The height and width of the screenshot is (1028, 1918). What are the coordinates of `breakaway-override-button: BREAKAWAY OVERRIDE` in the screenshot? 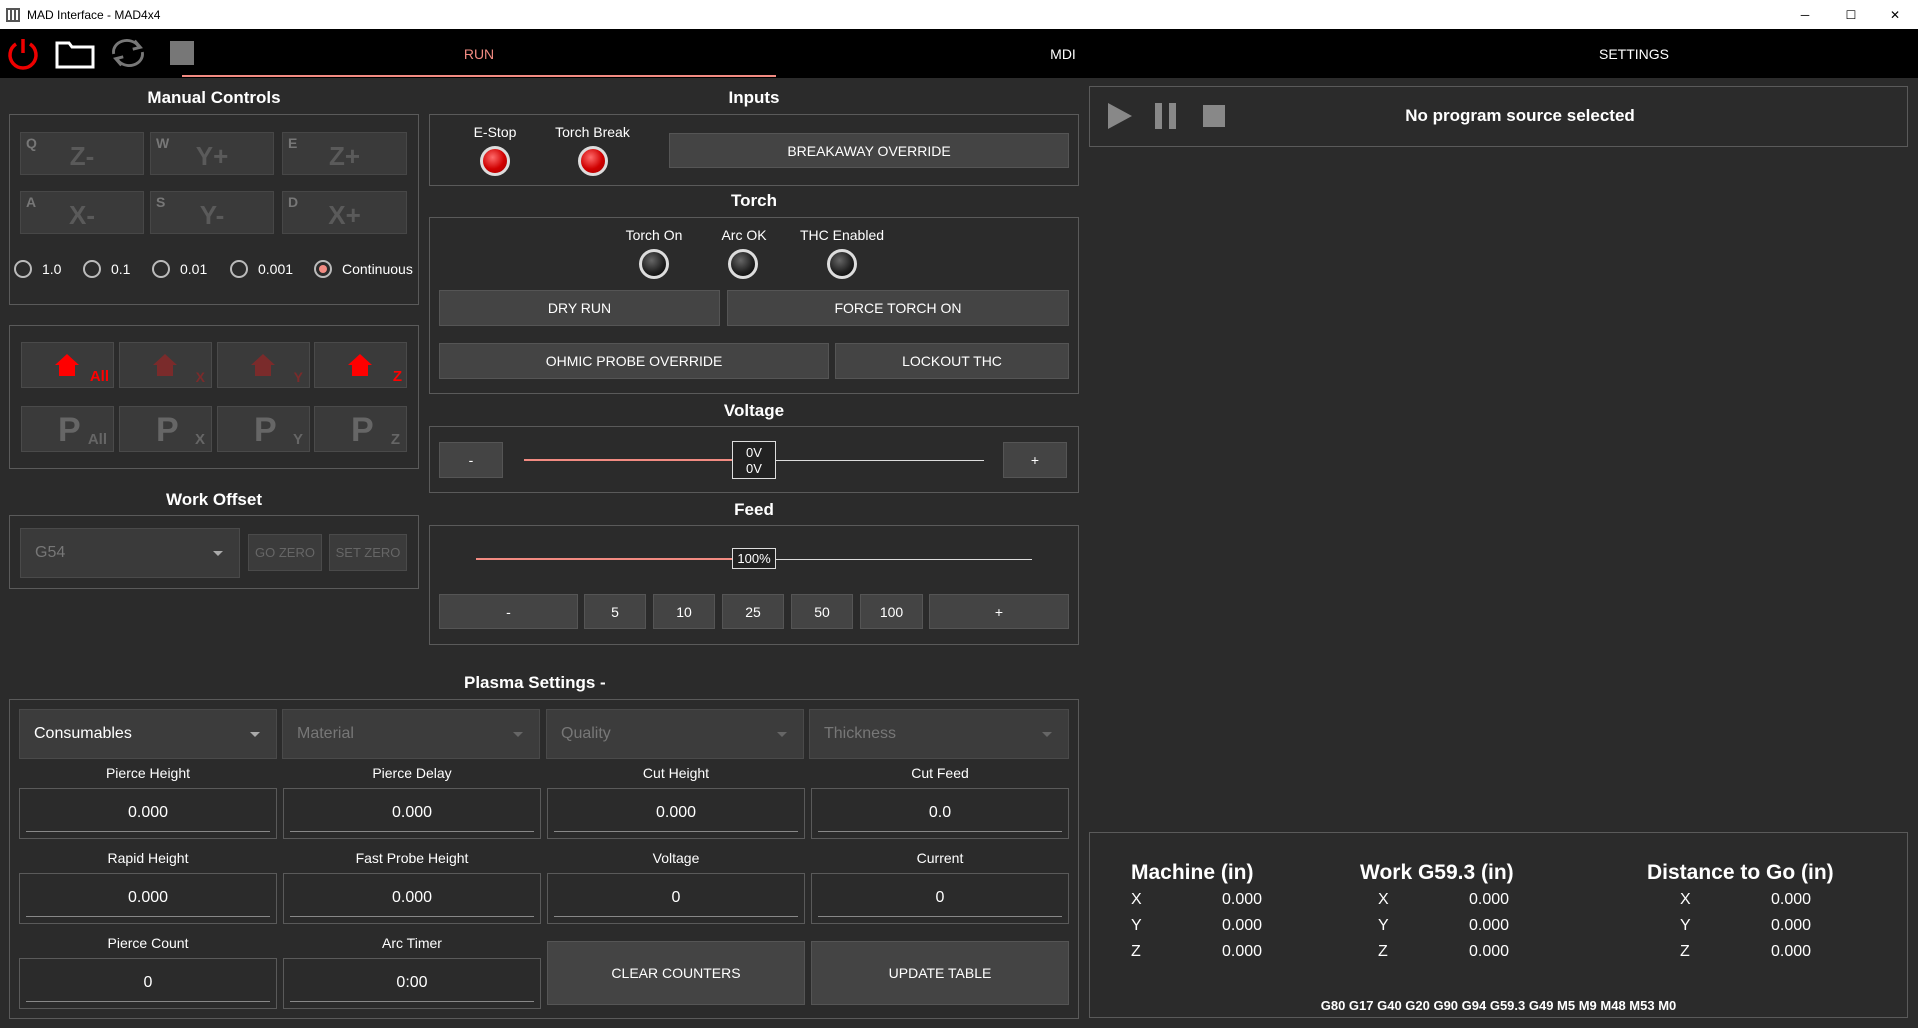 It's located at (869, 150).